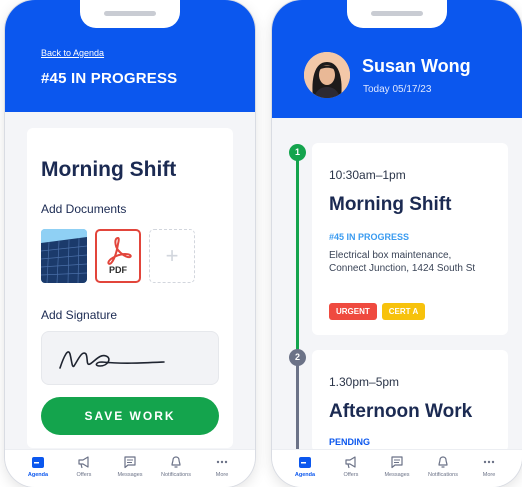 This screenshot has height=487, width=522. I want to click on signature-drawing, so click(112, 360).